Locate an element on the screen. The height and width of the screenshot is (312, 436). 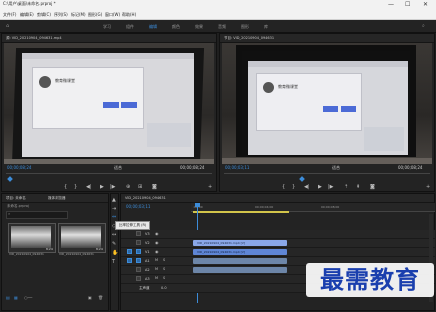
selection-tool-icon: ▲ is located at coordinates (114, 200).